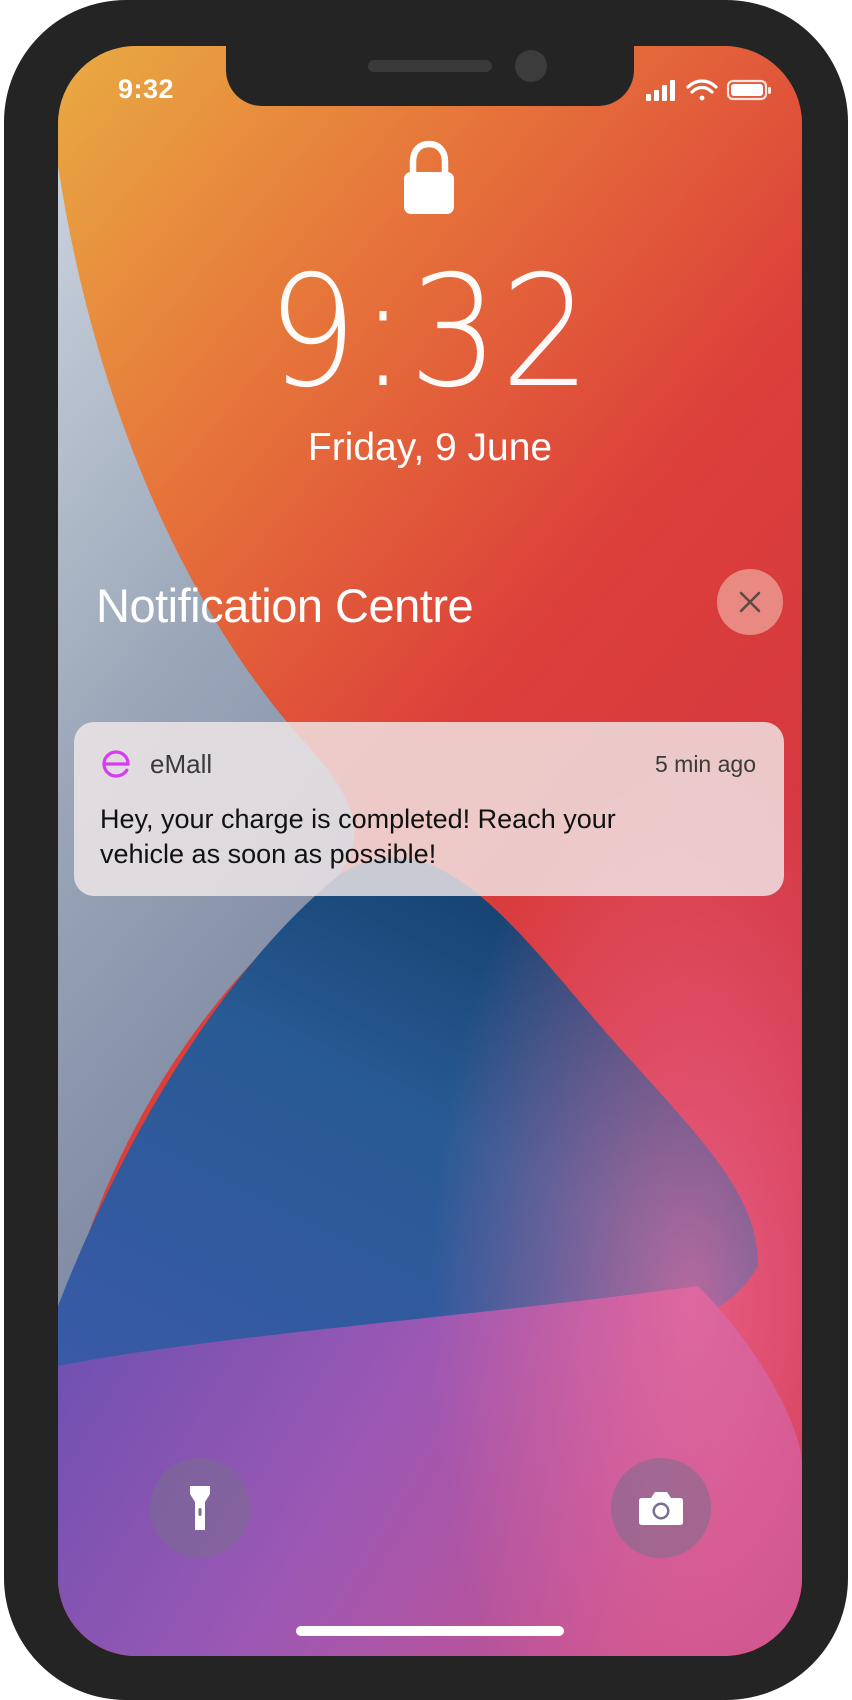 The image size is (852, 1700). I want to click on clear-notifications-button, so click(750, 602).